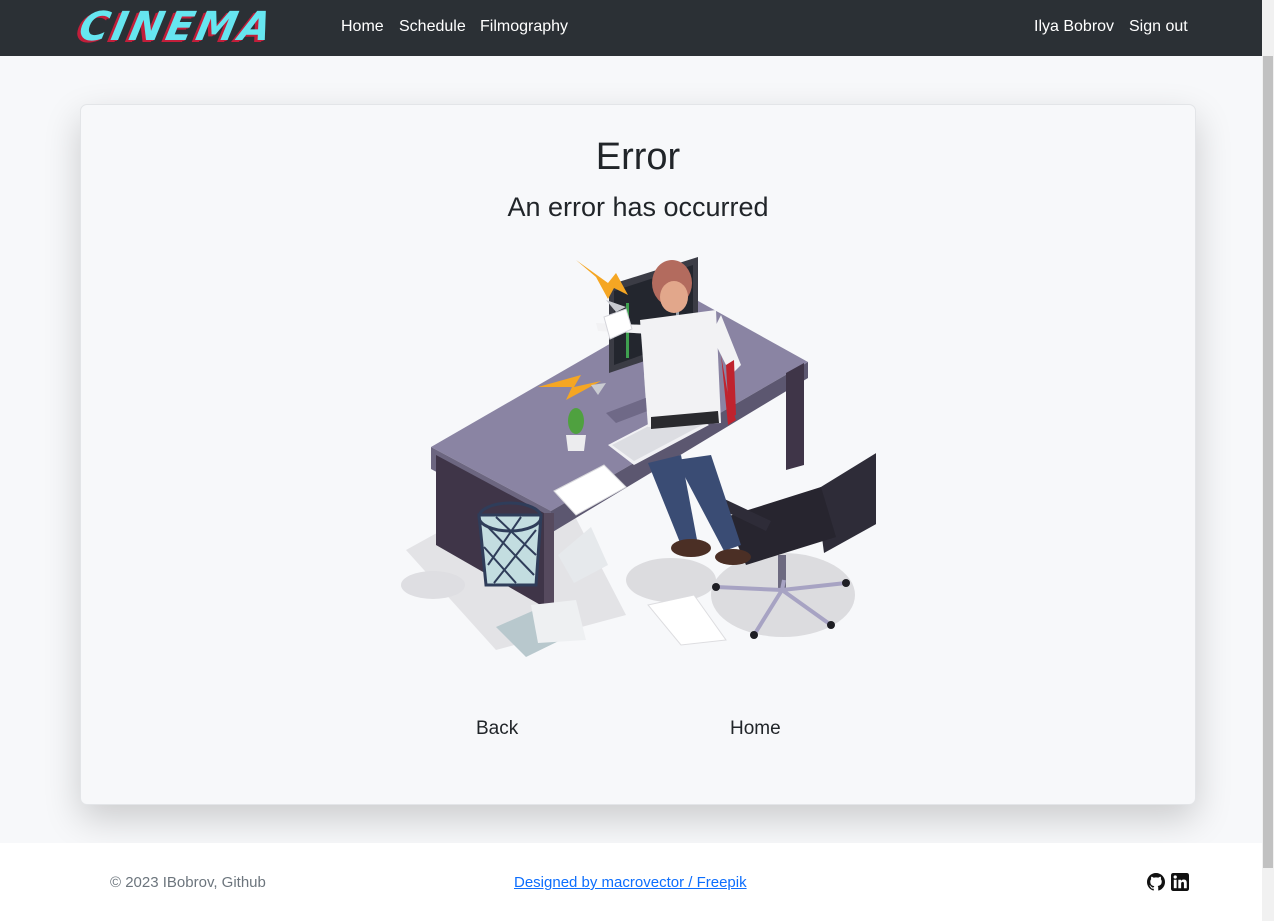  What do you see at coordinates (1074, 27) in the screenshot?
I see `user-name-link: Ilya Bobrov` at bounding box center [1074, 27].